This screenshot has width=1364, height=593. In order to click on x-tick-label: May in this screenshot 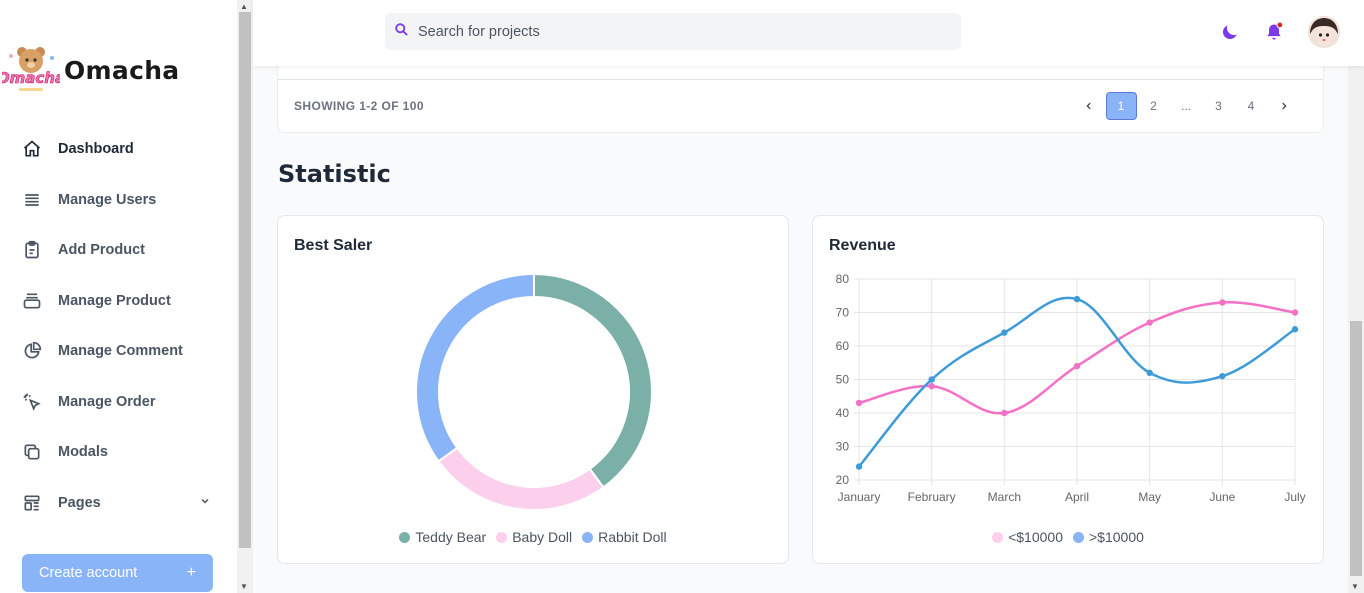, I will do `click(1149, 497)`.